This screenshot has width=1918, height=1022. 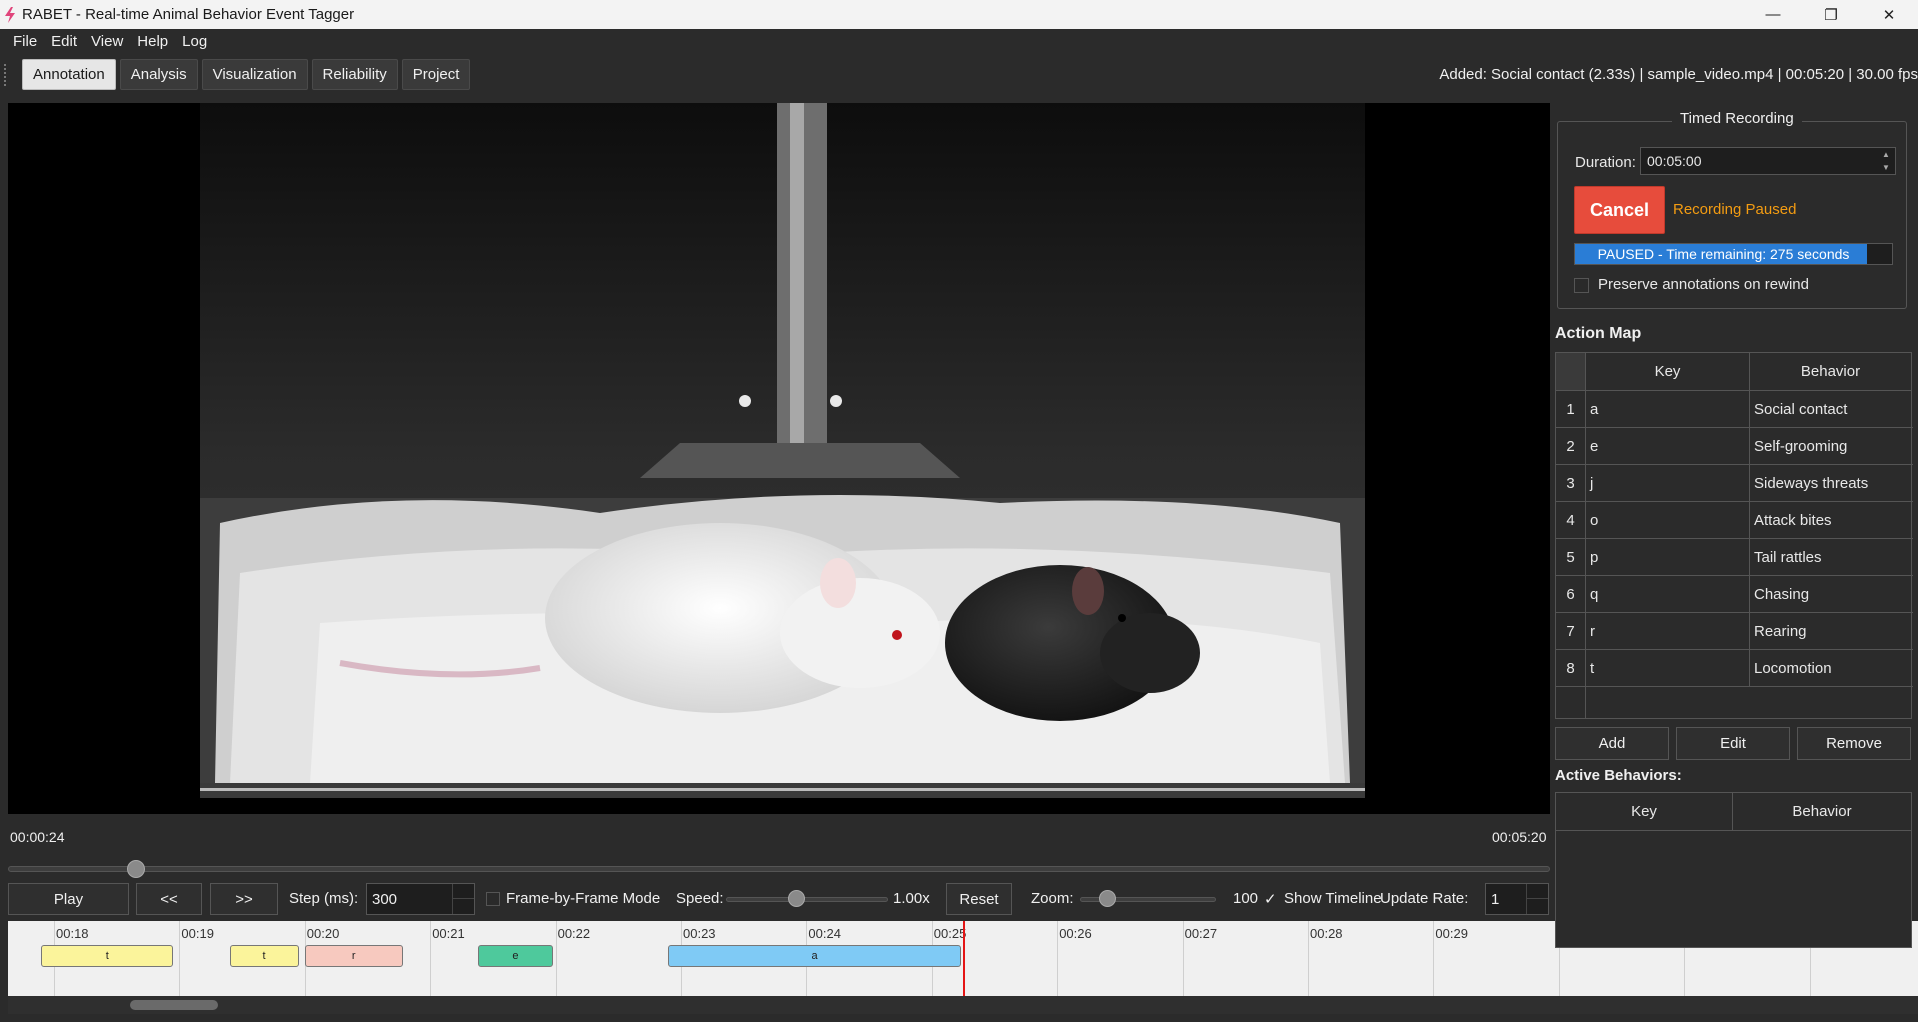 I want to click on table-row: 1 a Social contact, so click(x=1734, y=409).